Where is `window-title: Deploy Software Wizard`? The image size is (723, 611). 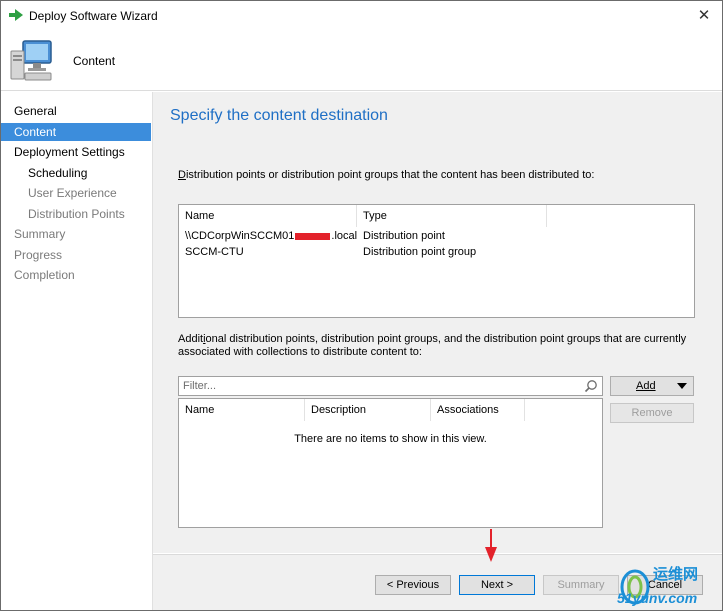 window-title: Deploy Software Wizard is located at coordinates (93, 16).